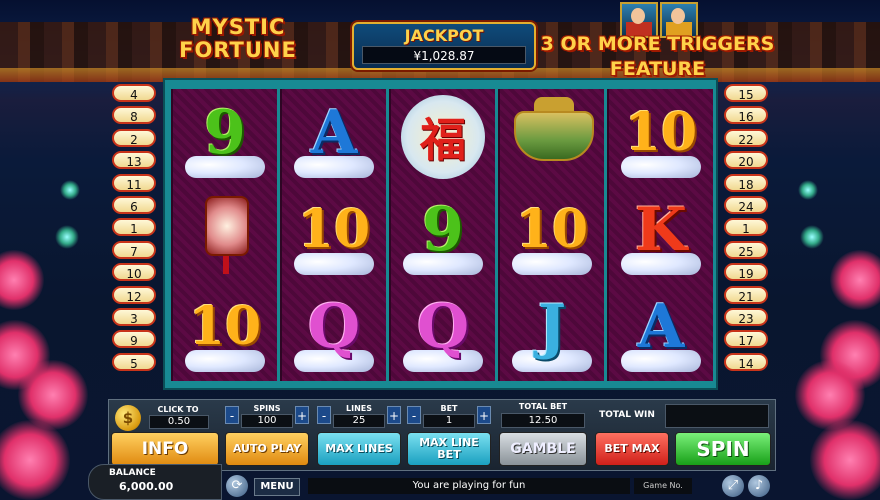 The height and width of the screenshot is (500, 880). I want to click on menu-button: MENU, so click(277, 487).